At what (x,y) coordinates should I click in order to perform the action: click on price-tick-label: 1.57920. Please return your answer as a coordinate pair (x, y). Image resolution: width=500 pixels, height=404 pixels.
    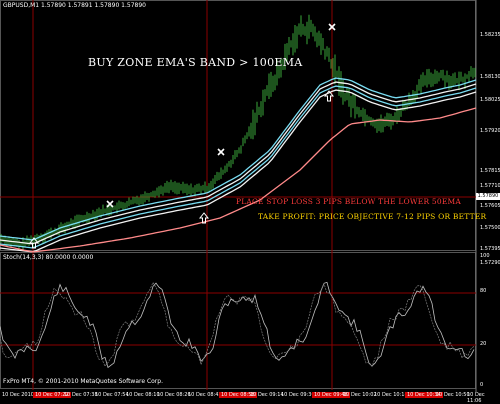
    Looking at the image, I should click on (490, 131).